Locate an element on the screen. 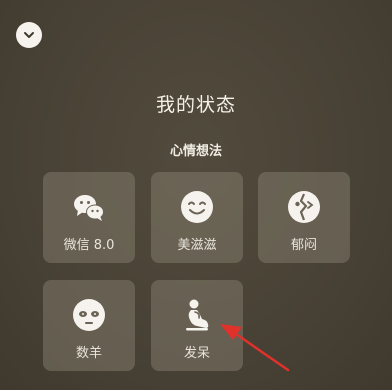 The image size is (392, 390). sheep-face-icon is located at coordinates (89, 315).